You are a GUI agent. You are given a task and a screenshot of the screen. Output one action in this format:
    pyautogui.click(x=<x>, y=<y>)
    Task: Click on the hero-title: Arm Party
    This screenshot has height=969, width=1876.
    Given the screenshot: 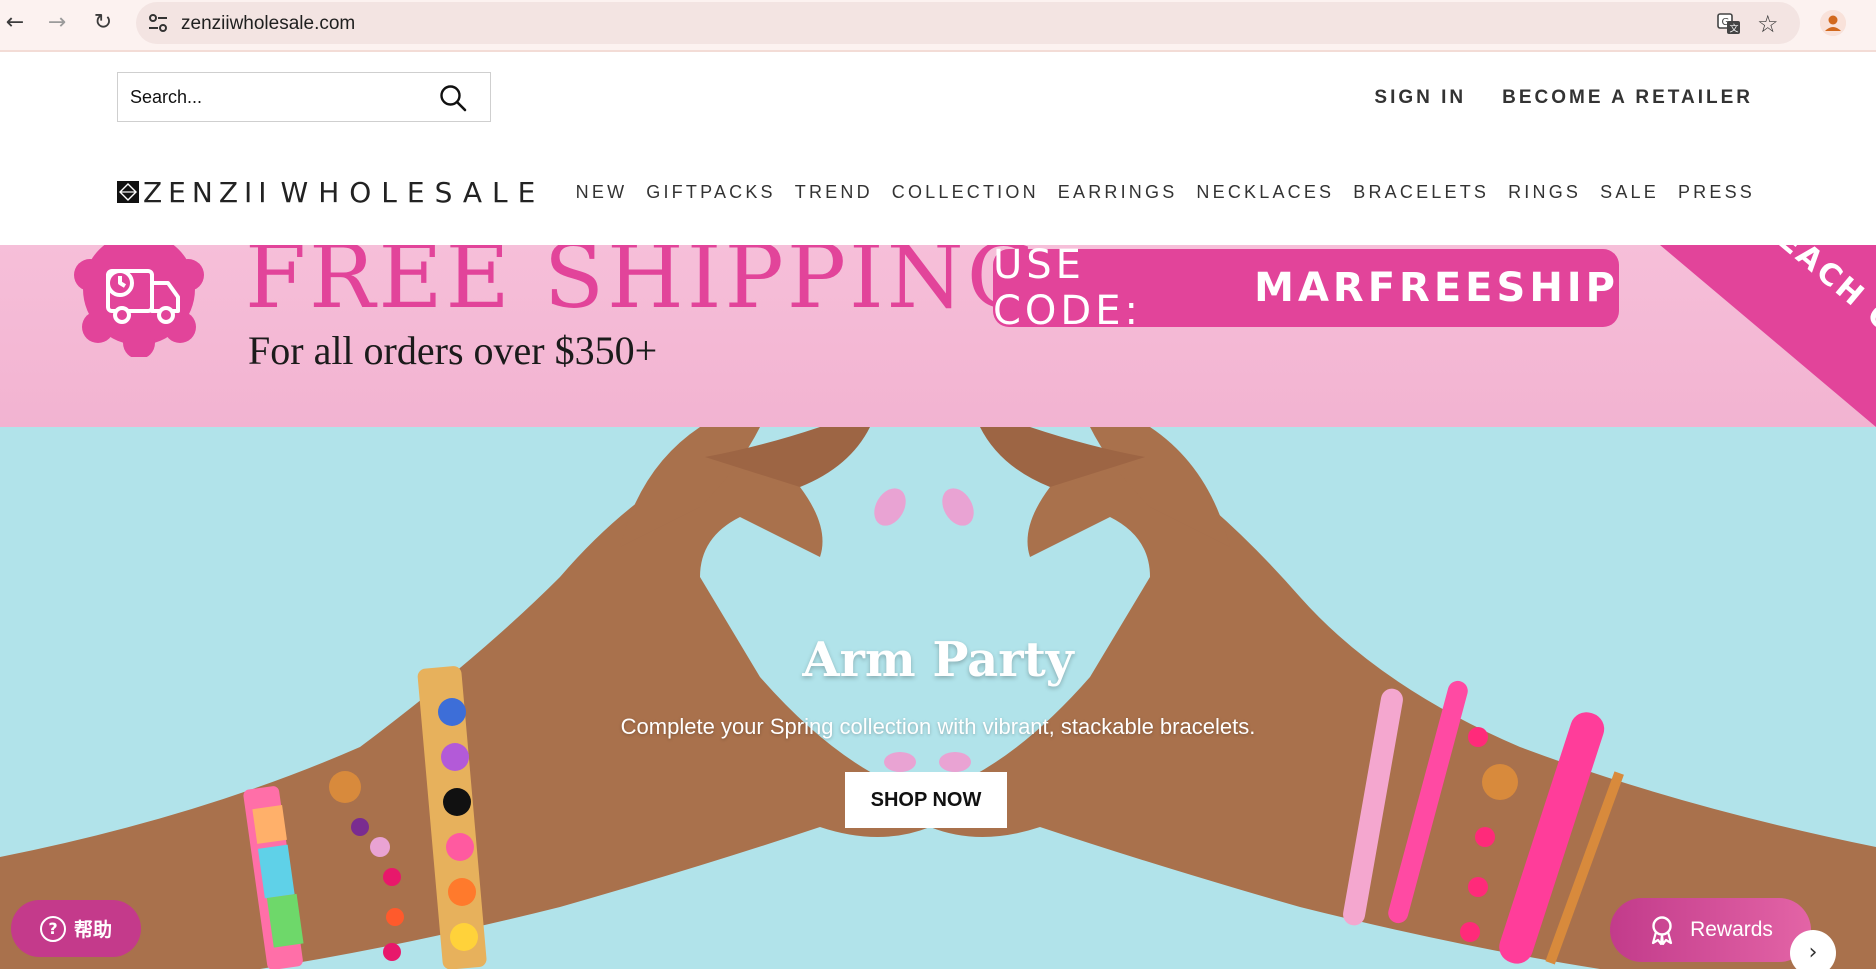 What is the action you would take?
    pyautogui.click(x=938, y=660)
    